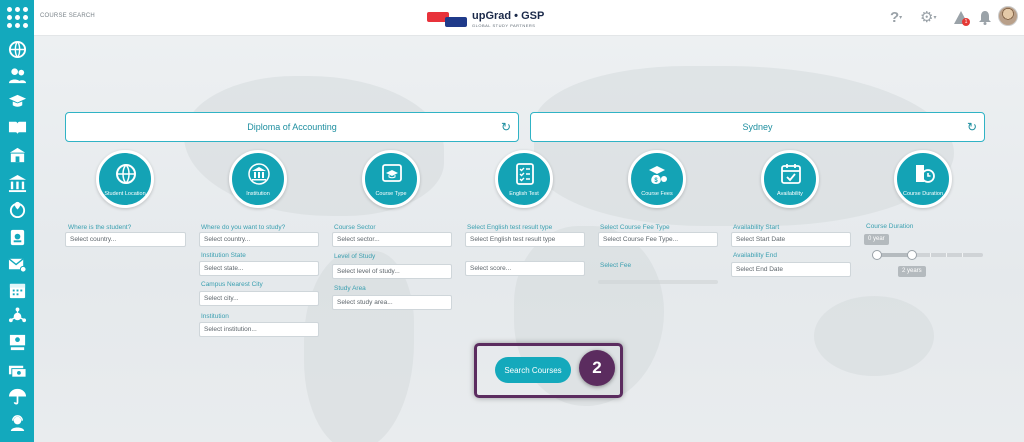 Image resolution: width=1024 pixels, height=442 pixels. I want to click on category-availability: Availability, so click(790, 179).